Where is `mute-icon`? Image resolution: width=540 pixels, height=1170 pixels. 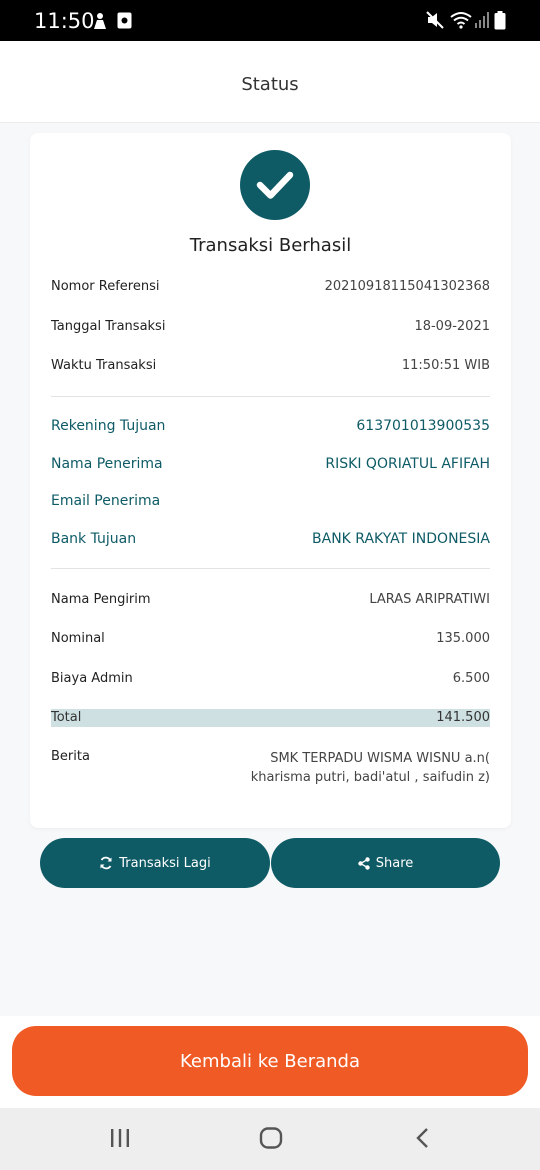
mute-icon is located at coordinates (435, 20).